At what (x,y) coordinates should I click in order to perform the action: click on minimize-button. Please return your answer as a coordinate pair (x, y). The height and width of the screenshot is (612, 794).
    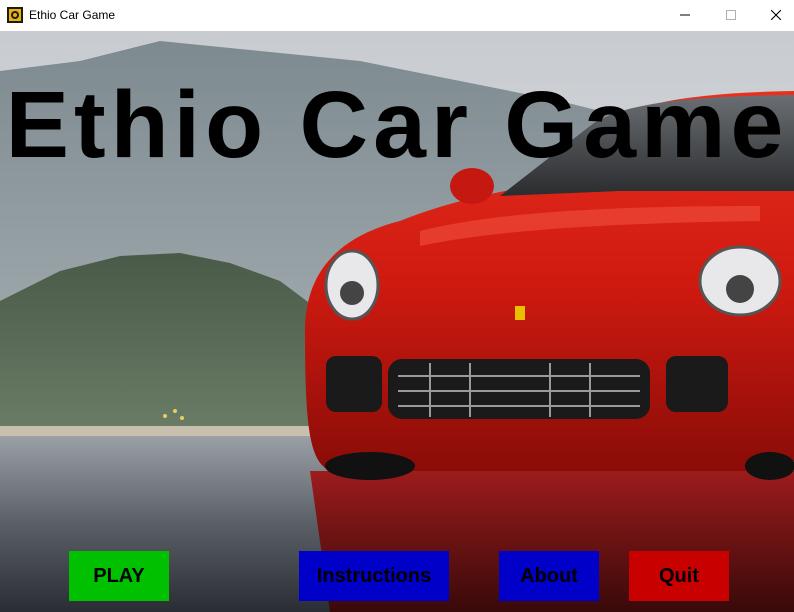
    Looking at the image, I should click on (685, 15).